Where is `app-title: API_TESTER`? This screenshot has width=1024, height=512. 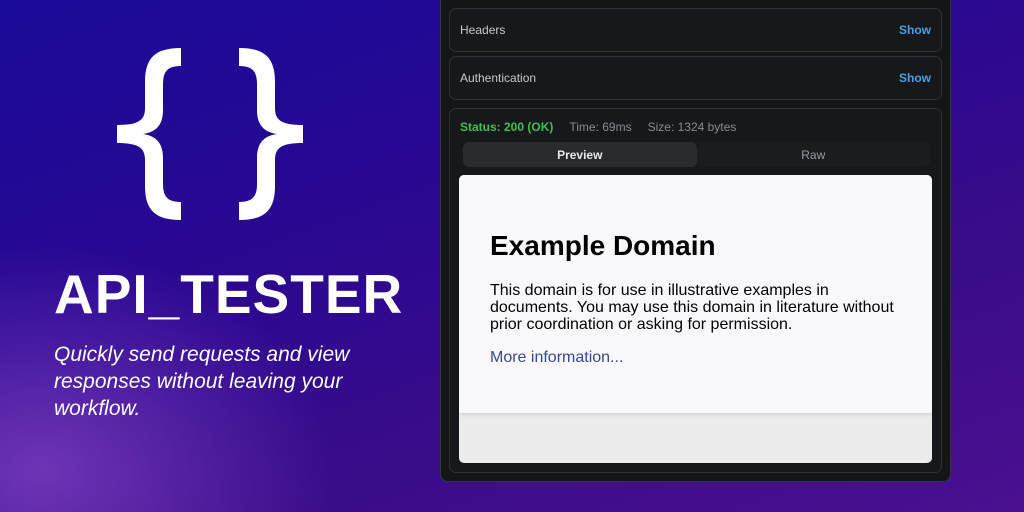
app-title: API_TESTER is located at coordinates (229, 294).